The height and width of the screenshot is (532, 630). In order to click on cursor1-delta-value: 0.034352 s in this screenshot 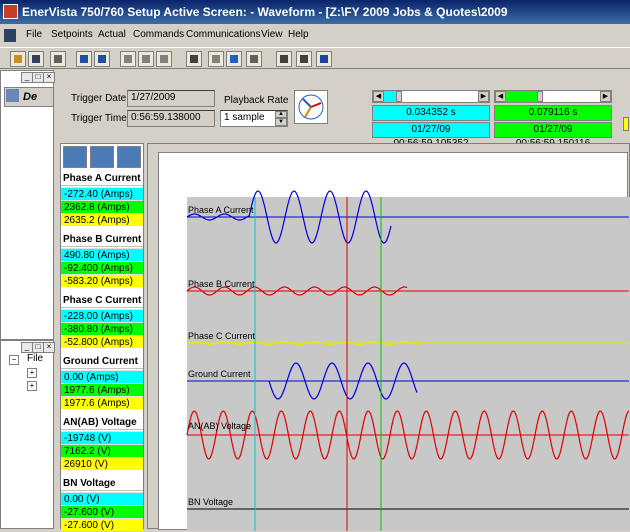, I will do `click(431, 112)`.